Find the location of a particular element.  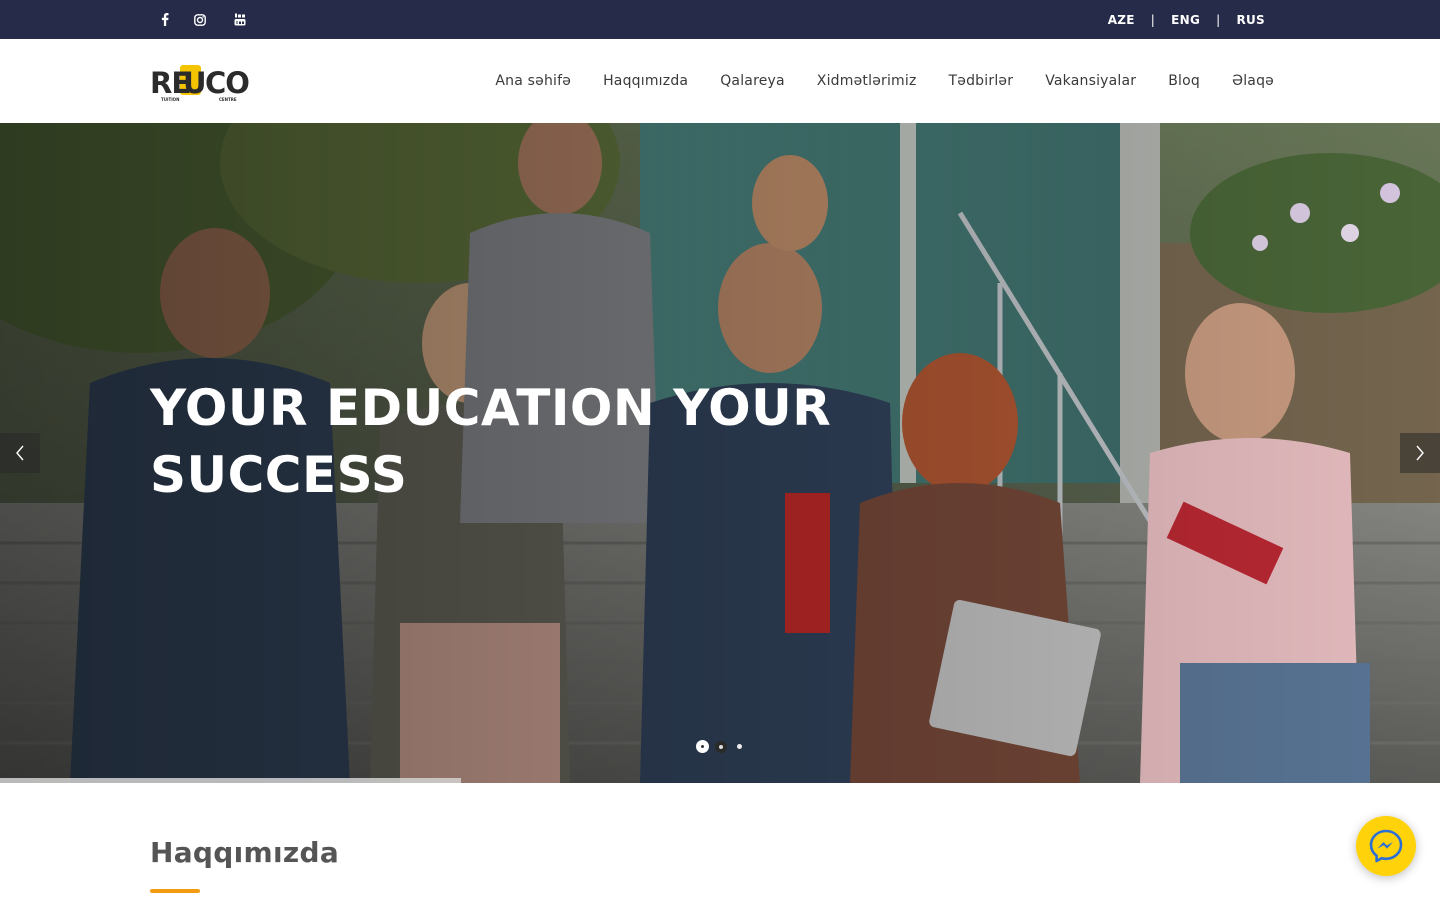

nav-vacancies: Vakansiyalar is located at coordinates (1090, 81).